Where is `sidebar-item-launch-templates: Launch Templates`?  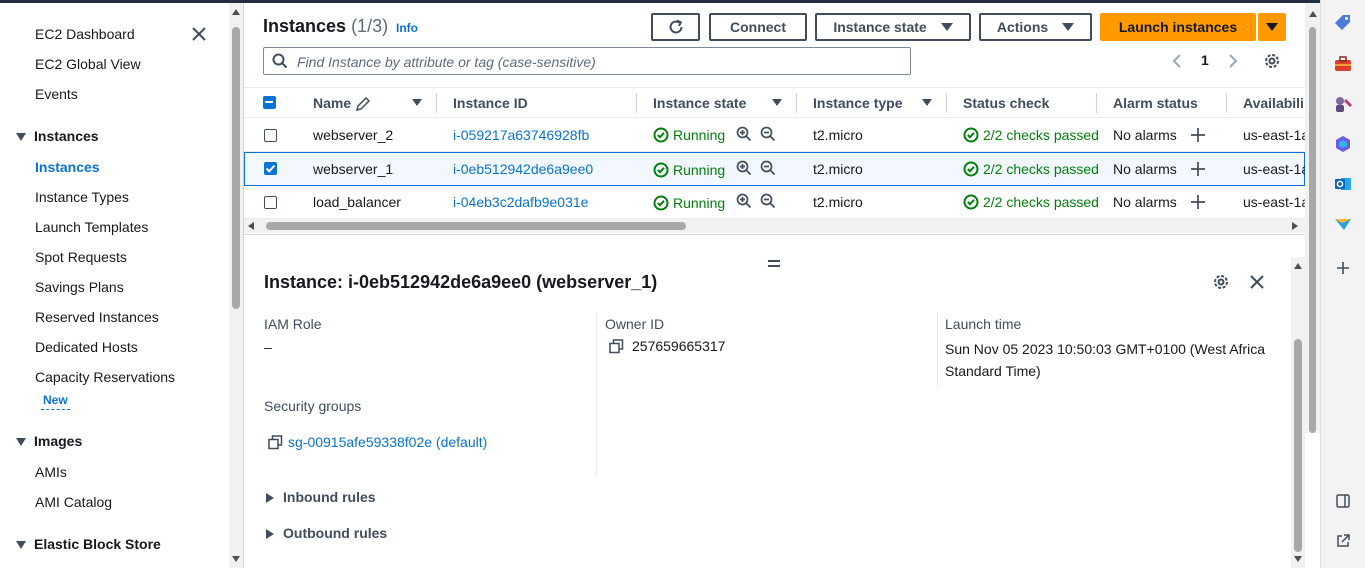 sidebar-item-launch-templates: Launch Templates is located at coordinates (91, 227).